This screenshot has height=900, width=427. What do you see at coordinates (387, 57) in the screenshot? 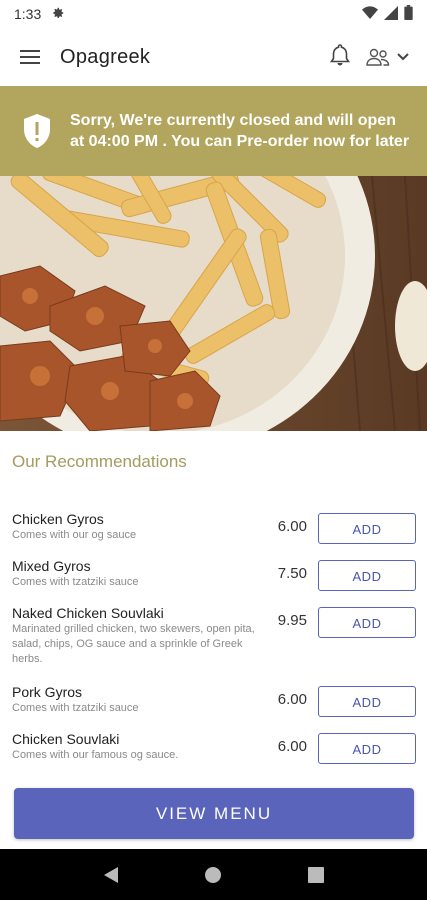
I see `people-icon` at bounding box center [387, 57].